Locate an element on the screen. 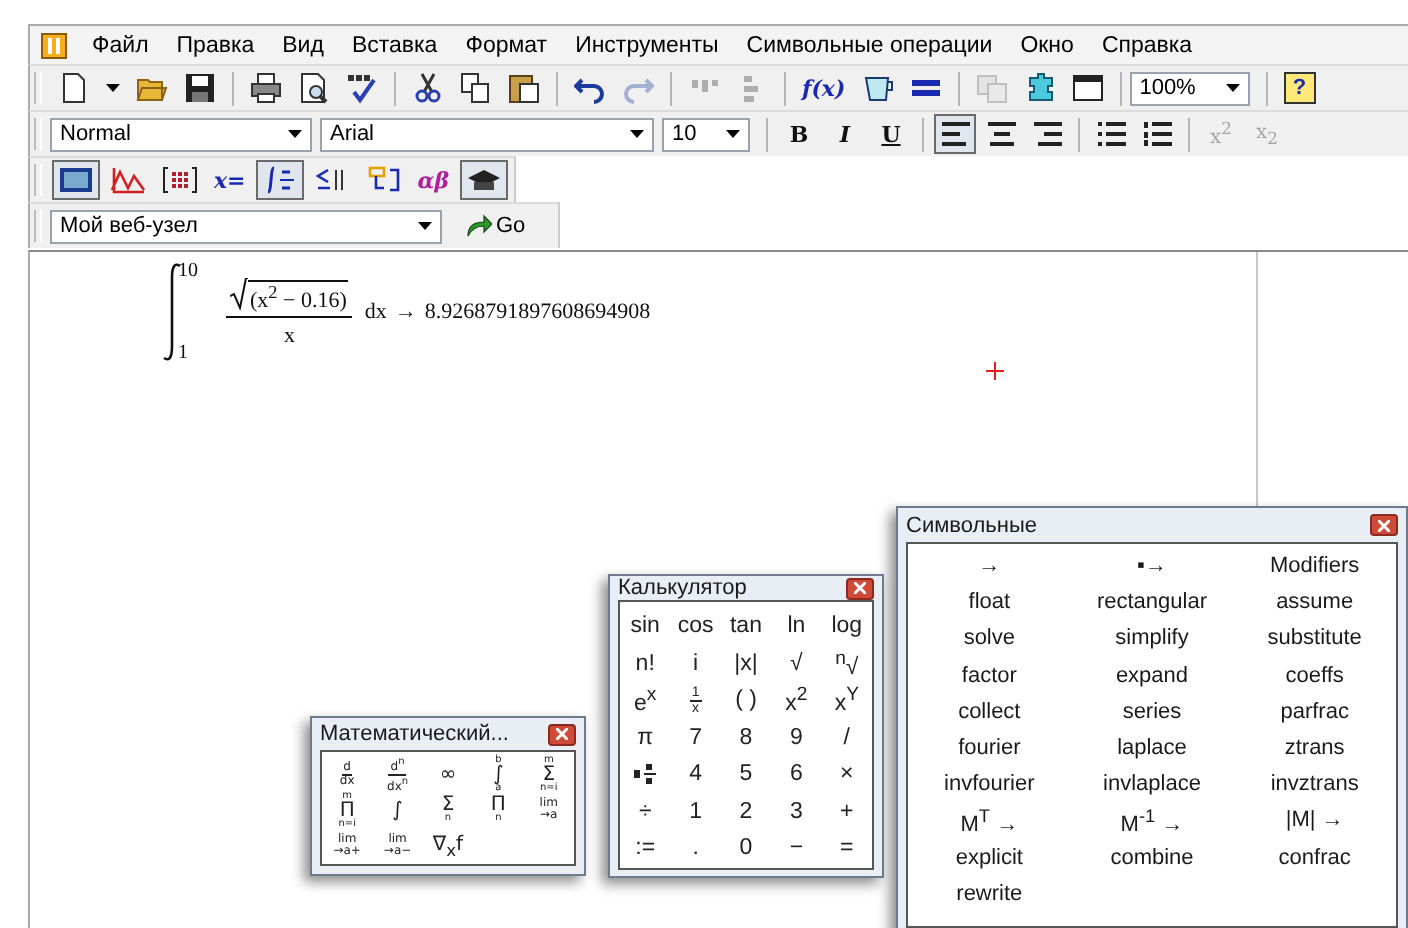  symbolic-key: parfrac is located at coordinates (1314, 711).